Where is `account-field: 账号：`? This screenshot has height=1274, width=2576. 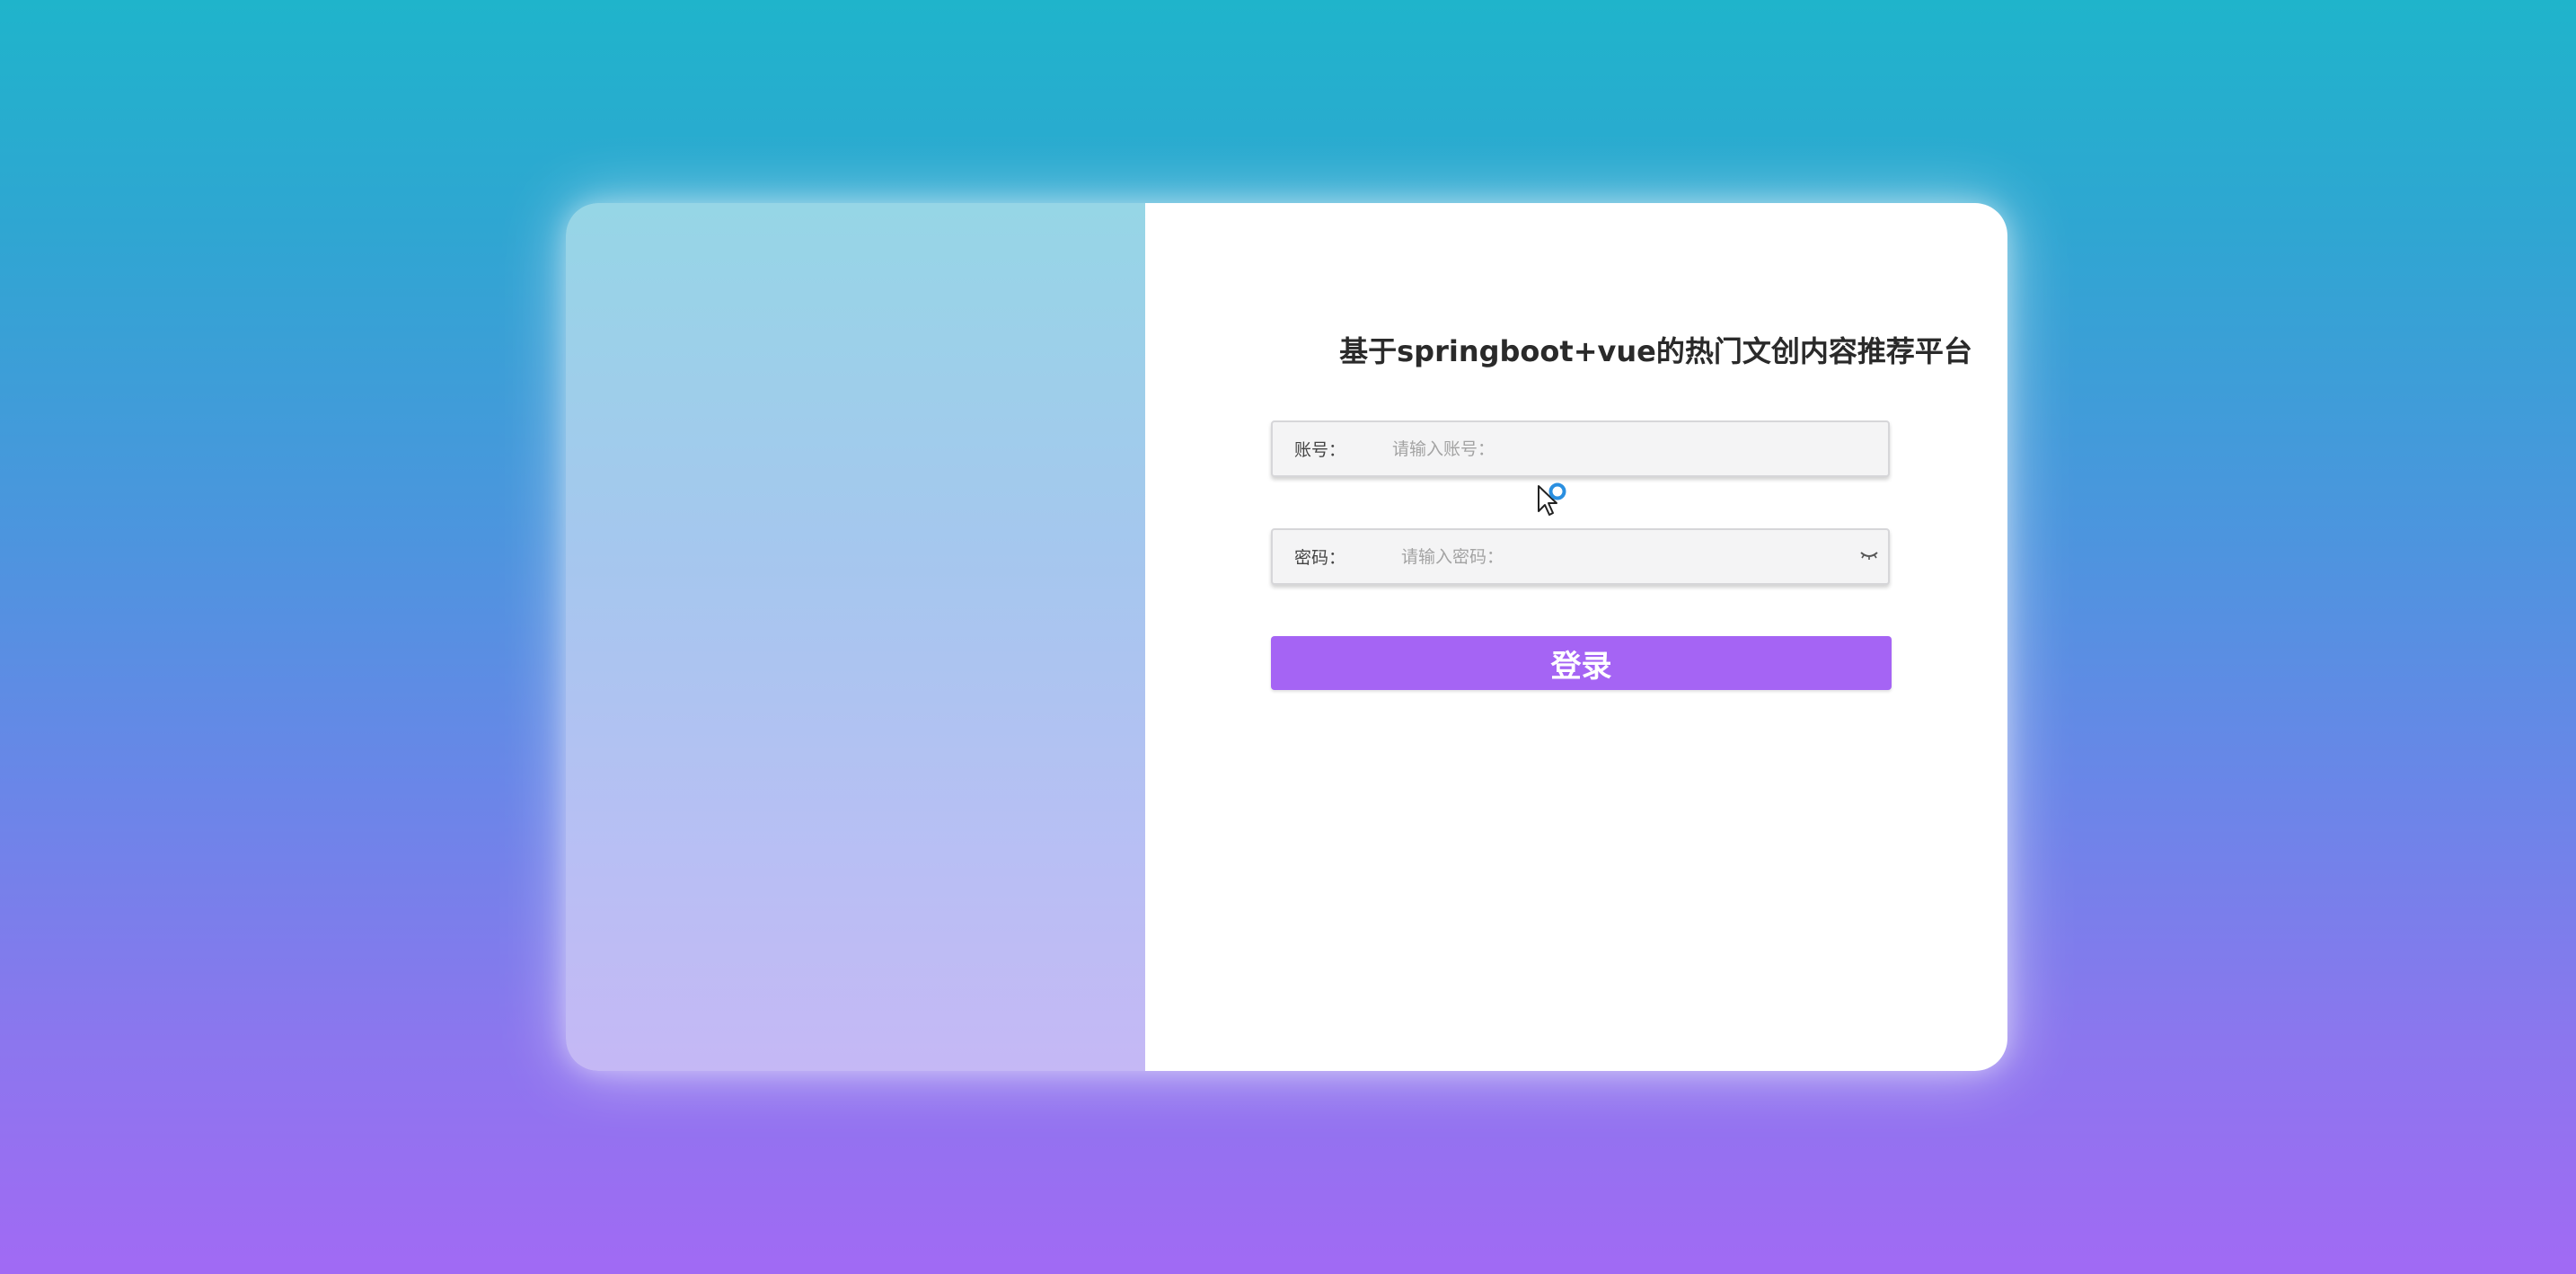 account-field: 账号： is located at coordinates (1580, 449).